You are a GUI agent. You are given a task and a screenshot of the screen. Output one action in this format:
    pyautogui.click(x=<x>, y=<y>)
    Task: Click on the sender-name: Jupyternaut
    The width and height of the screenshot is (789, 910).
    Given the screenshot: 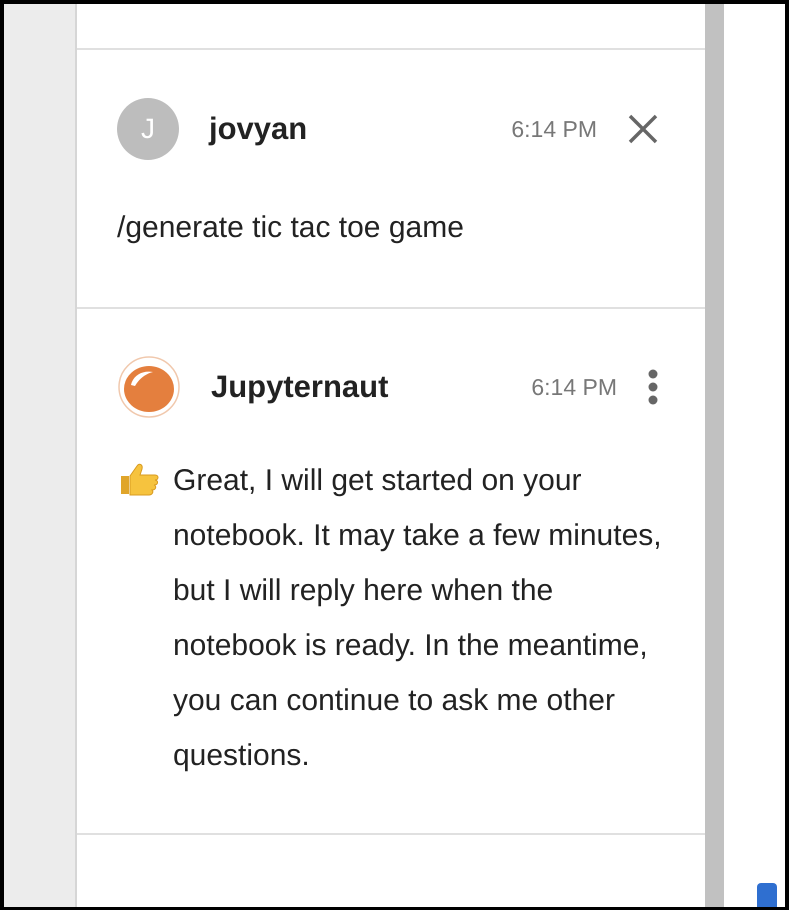 What is the action you would take?
    pyautogui.click(x=300, y=387)
    